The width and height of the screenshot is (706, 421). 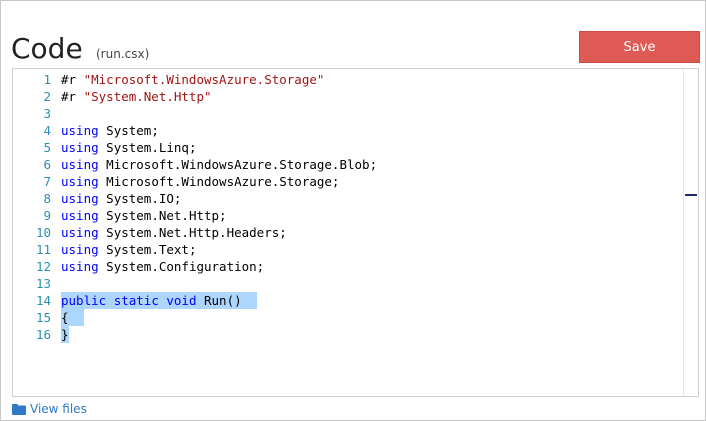 What do you see at coordinates (347, 317) in the screenshot?
I see `code-line: 15 {` at bounding box center [347, 317].